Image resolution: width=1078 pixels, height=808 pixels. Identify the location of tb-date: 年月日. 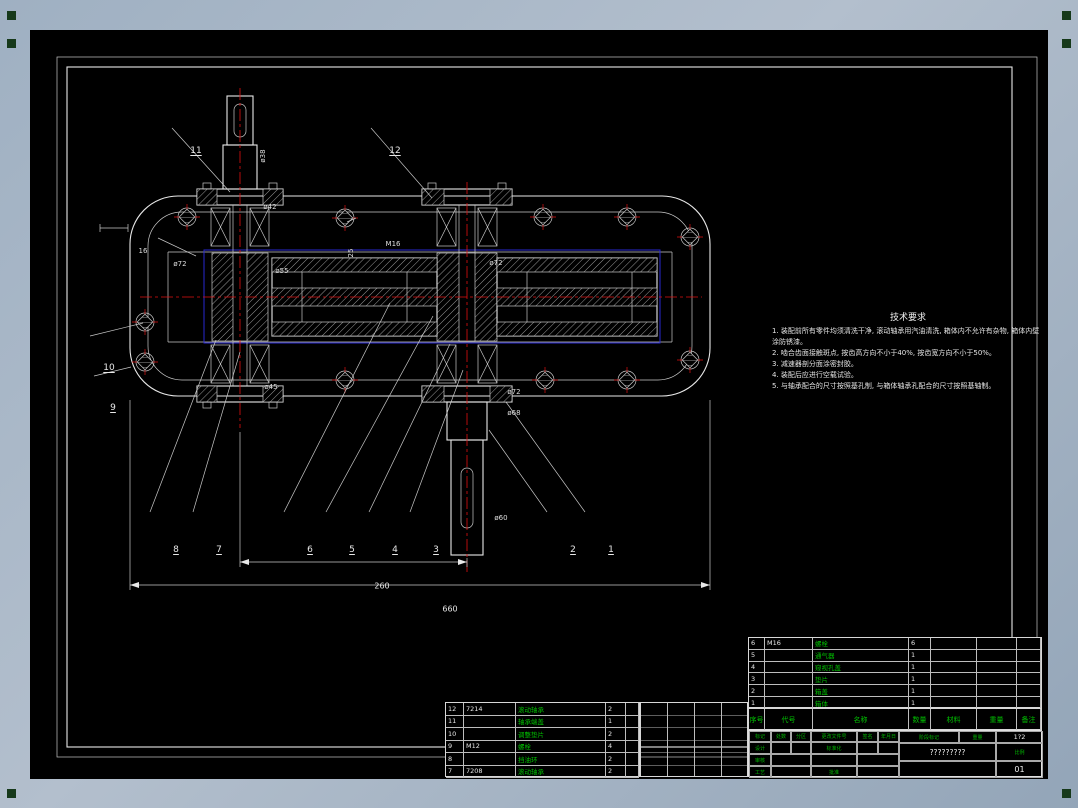
(888, 736).